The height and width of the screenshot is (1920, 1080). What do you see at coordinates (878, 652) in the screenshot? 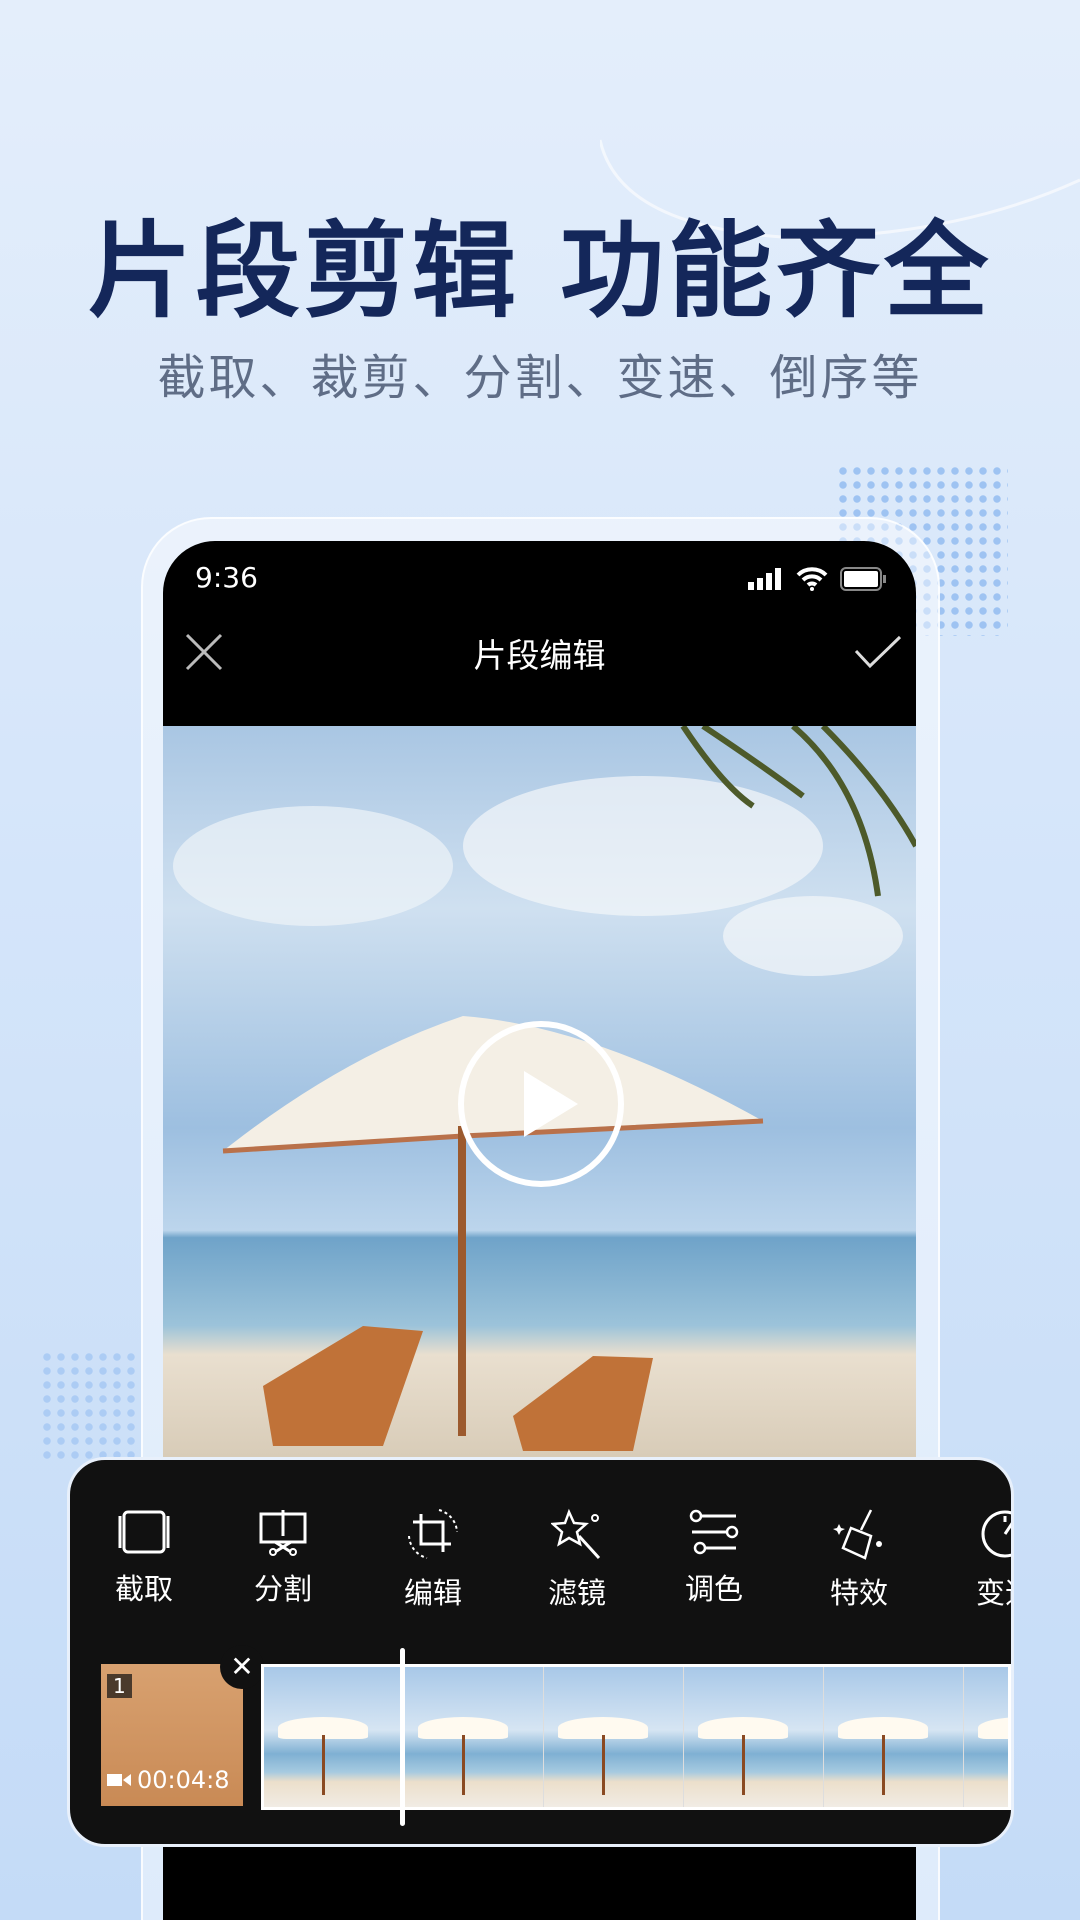
I see `check-icon` at bounding box center [878, 652].